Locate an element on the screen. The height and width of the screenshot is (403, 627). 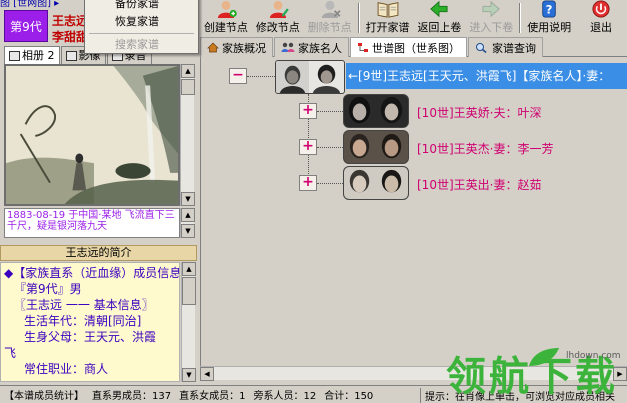
delete-node-icon is located at coordinates (331, 9).